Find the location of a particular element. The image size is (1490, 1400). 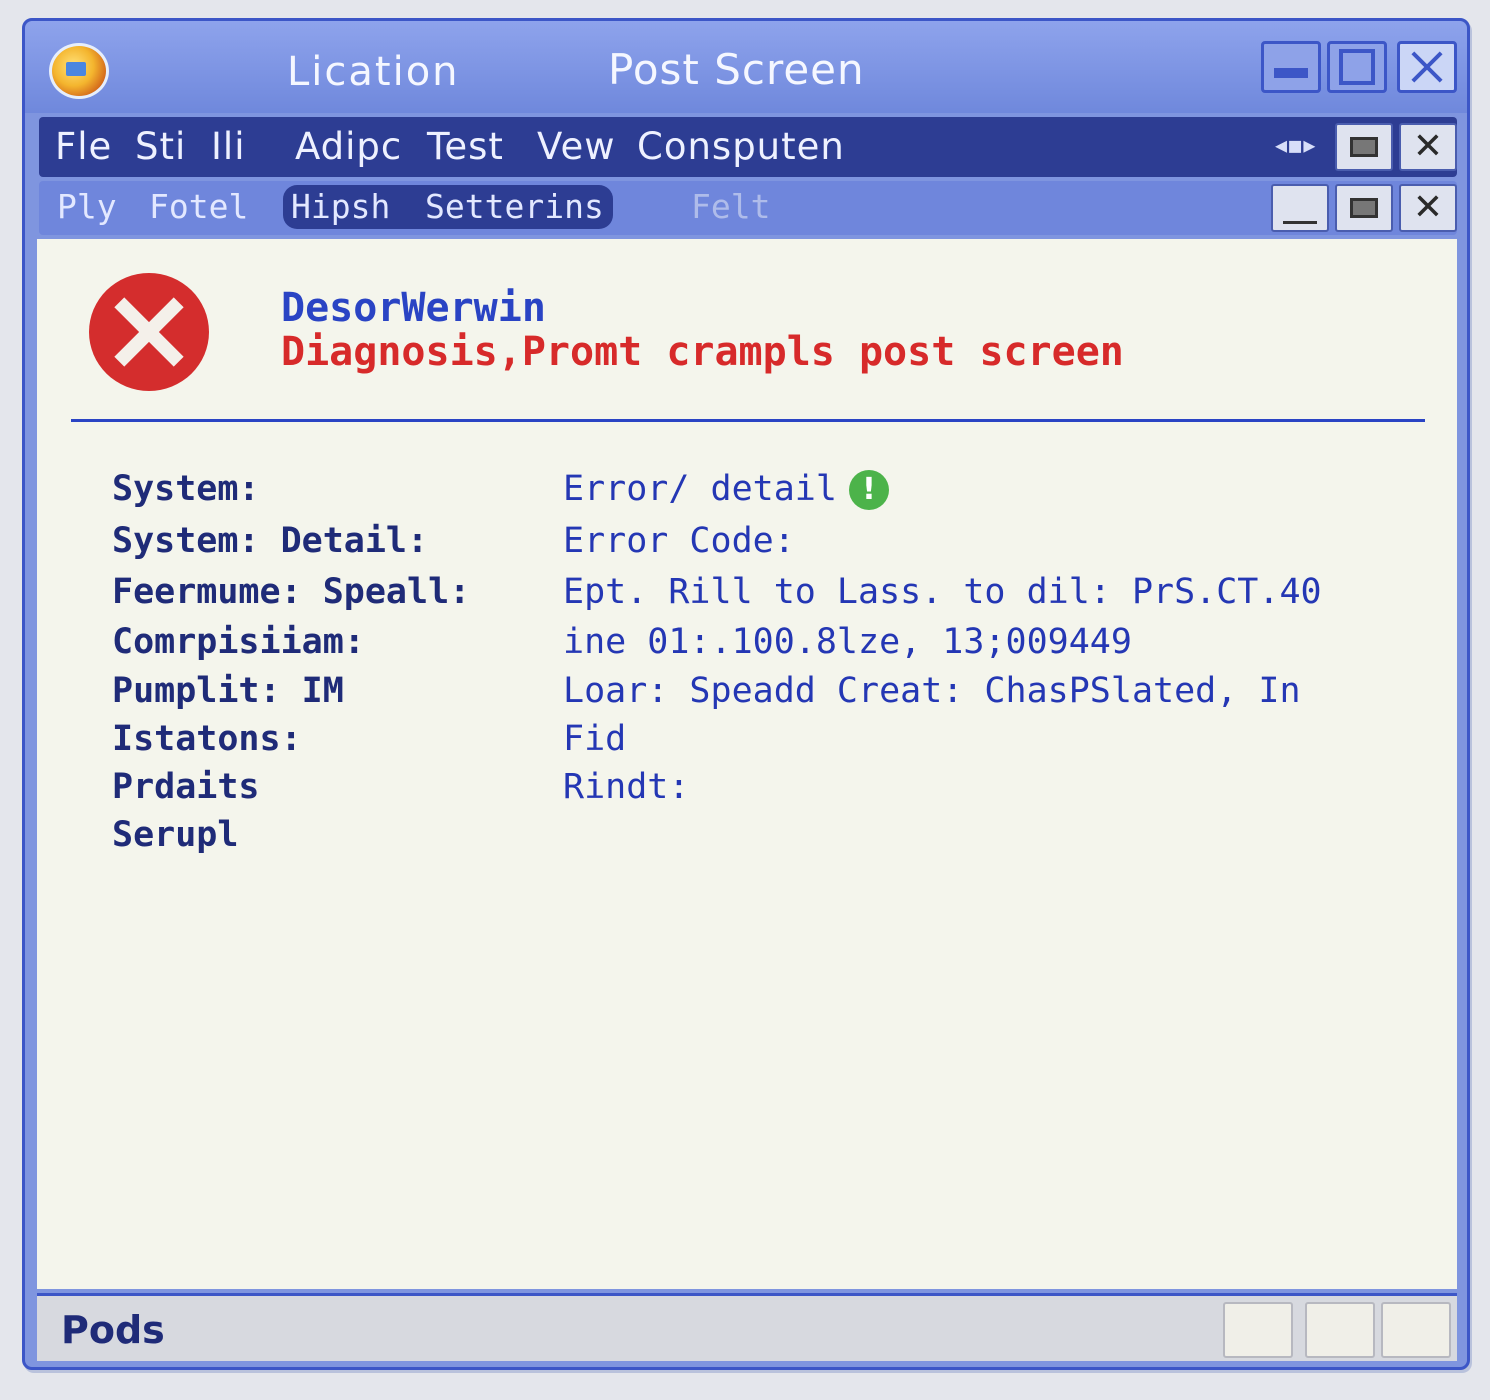

detail-value: Error Code: is located at coordinates (679, 541).